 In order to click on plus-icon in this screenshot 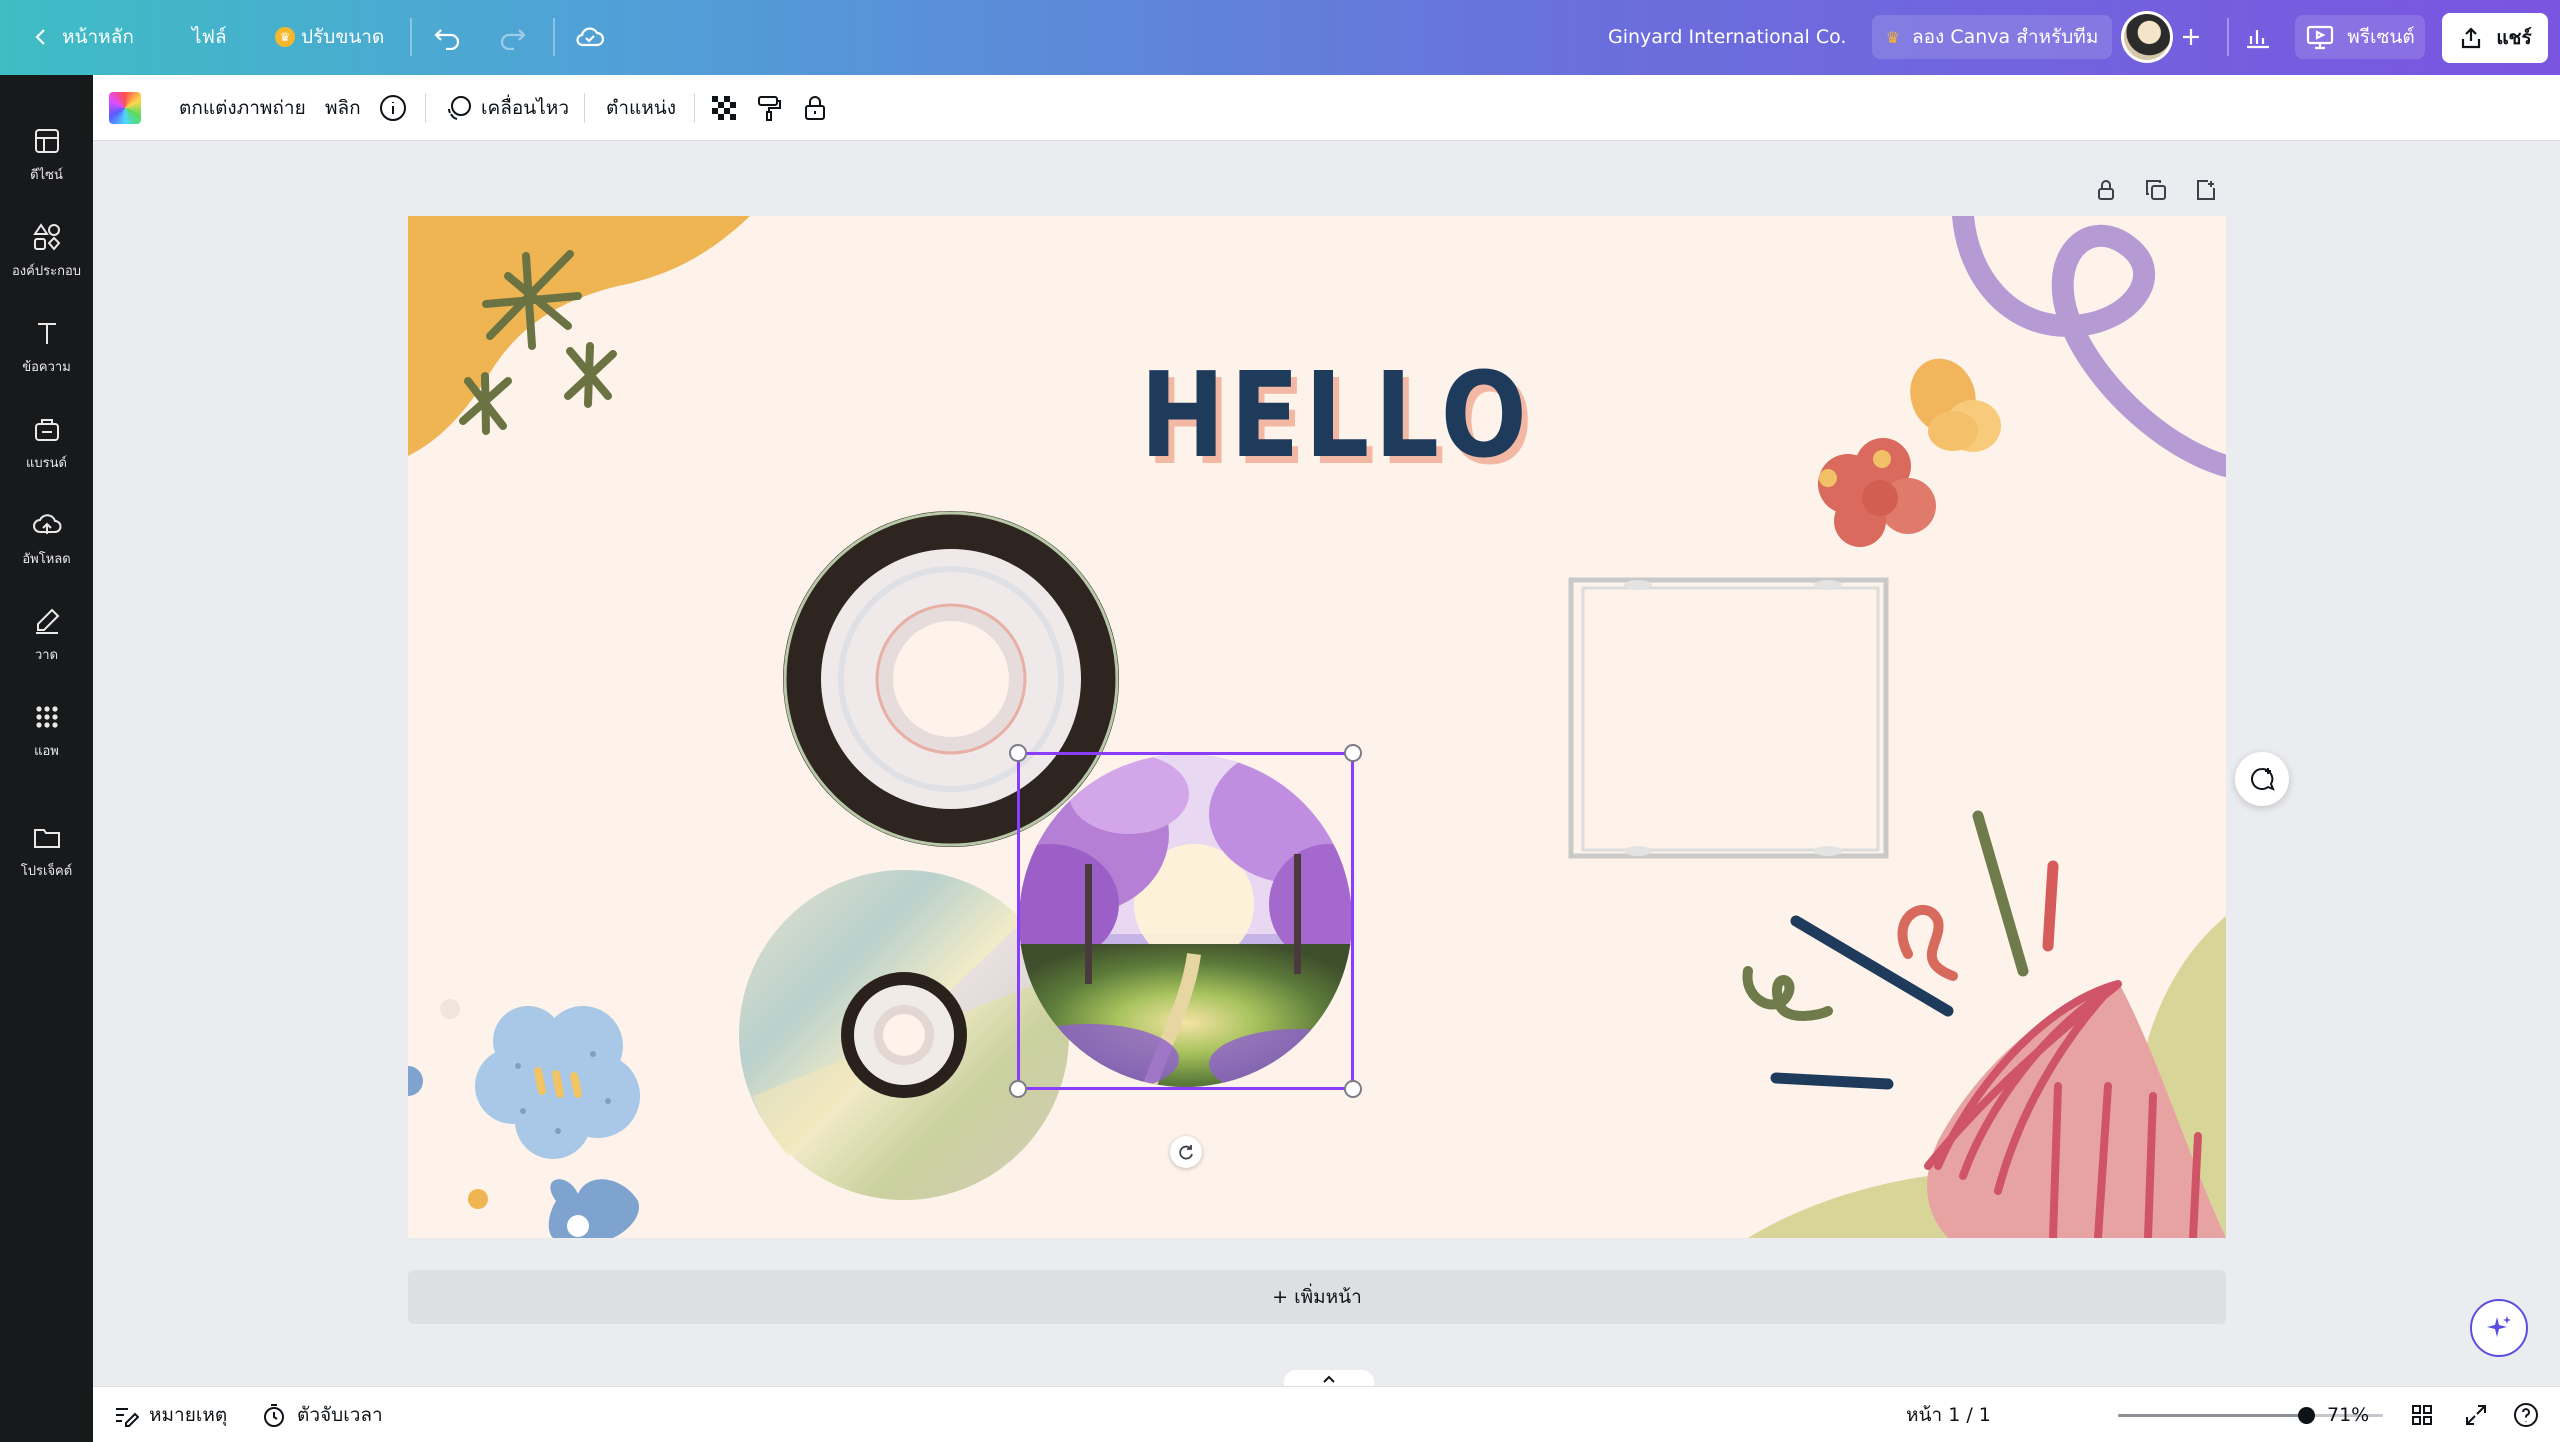, I will do `click(2191, 37)`.